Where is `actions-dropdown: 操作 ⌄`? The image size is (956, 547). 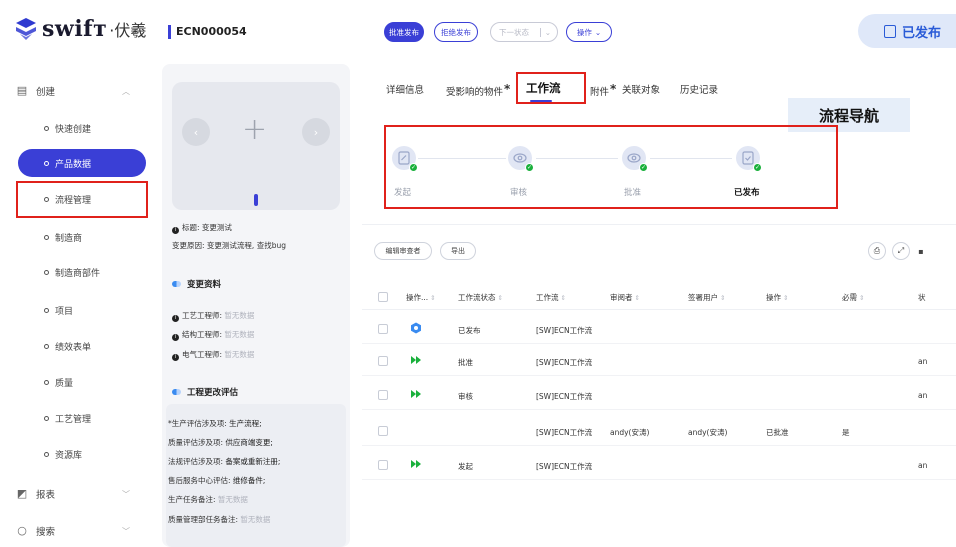 actions-dropdown: 操作 ⌄ is located at coordinates (589, 32).